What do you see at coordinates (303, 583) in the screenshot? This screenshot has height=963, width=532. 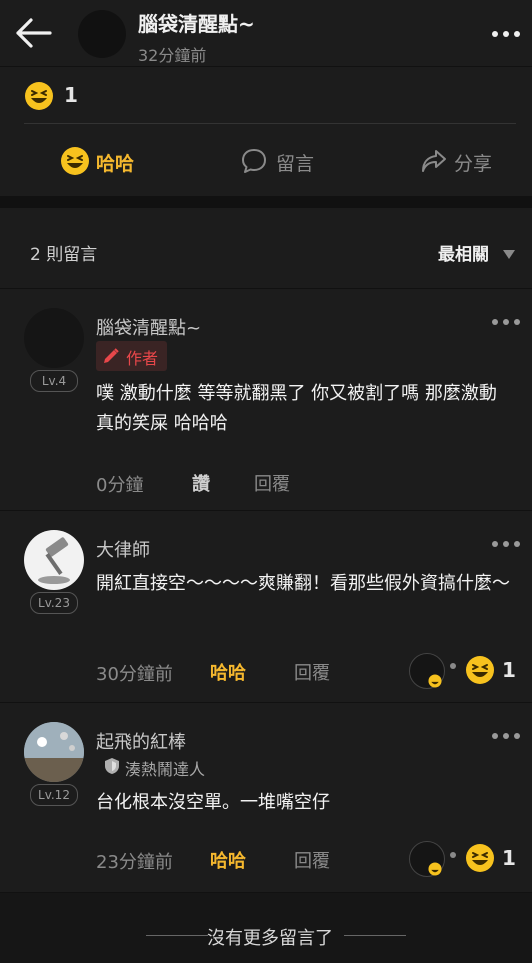 I see `comment-text: 開紅直接空～～～～爽賺翻！看那些假外資搞什麼～` at bounding box center [303, 583].